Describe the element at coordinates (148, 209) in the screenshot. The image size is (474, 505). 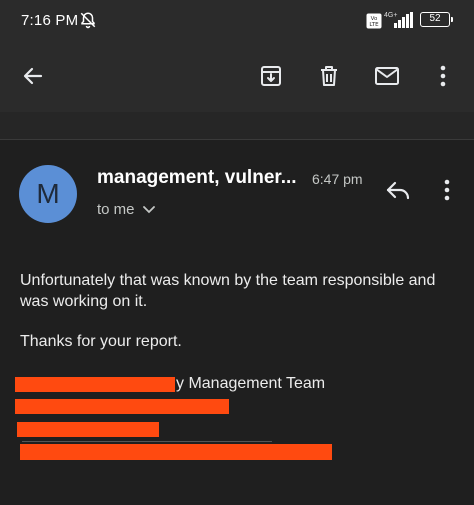
I see `chevron-down-icon` at that location.